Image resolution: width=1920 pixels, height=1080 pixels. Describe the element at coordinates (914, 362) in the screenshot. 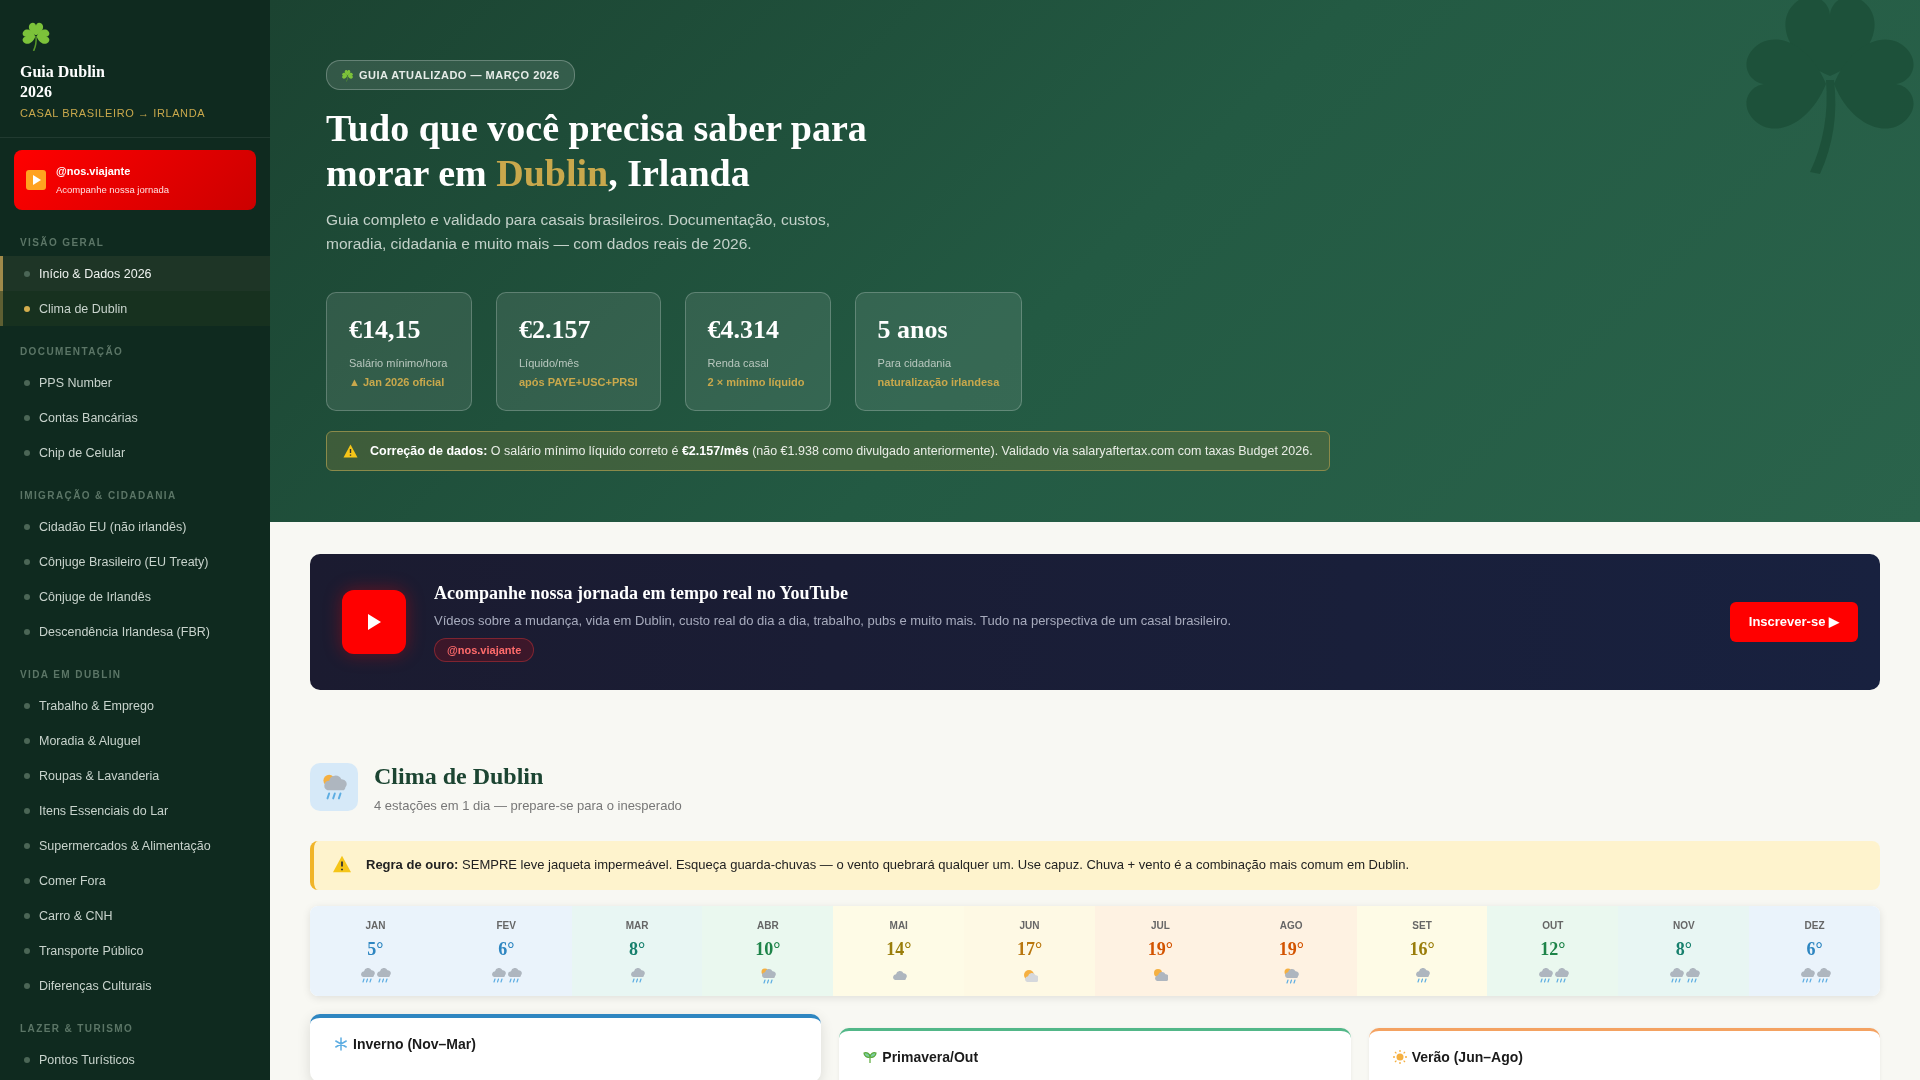

I see `stat-label: Para cidadania` at that location.